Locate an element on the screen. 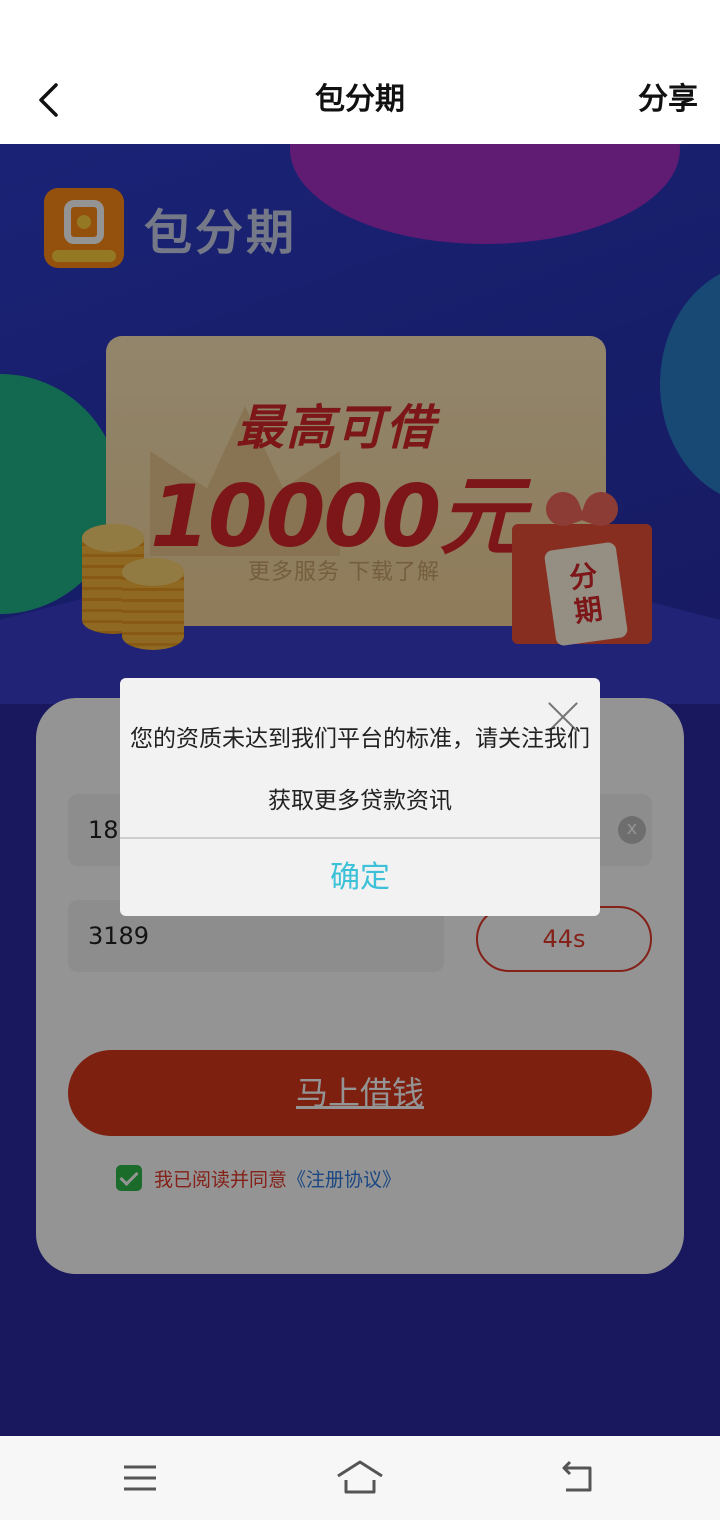 Image resolution: width=720 pixels, height=1520 pixels. dialog-message: 您的资质未达到我们平台的标准，请关注我们获取更多贷款资讯 is located at coordinates (360, 770).